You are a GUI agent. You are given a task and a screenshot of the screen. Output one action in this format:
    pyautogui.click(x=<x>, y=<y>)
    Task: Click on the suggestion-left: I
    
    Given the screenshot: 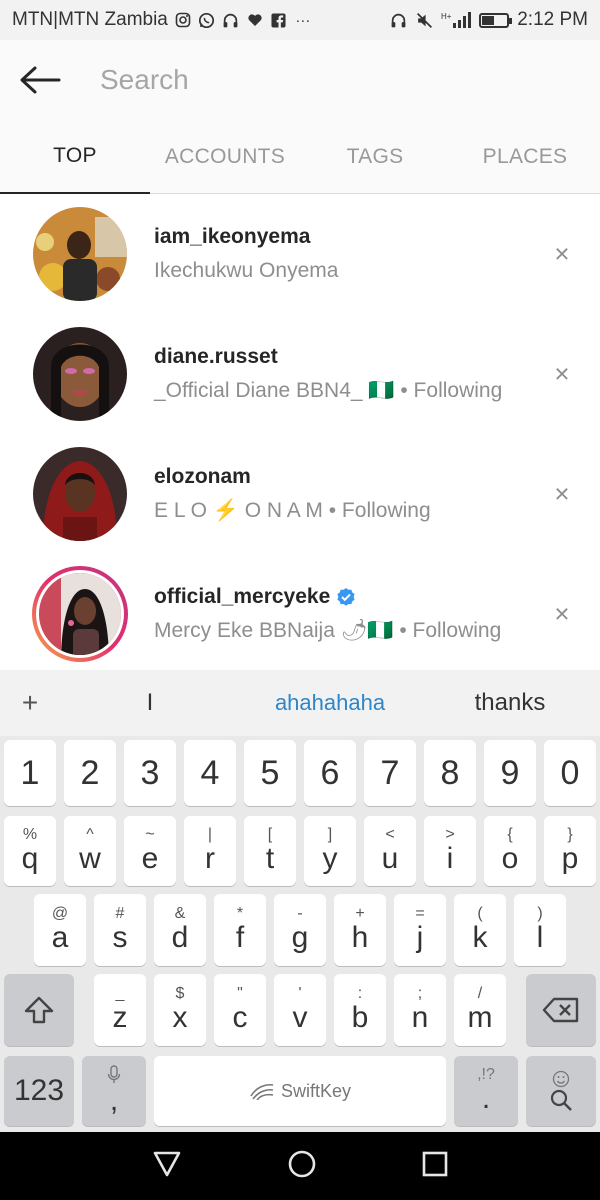 What is the action you would take?
    pyautogui.click(x=150, y=703)
    